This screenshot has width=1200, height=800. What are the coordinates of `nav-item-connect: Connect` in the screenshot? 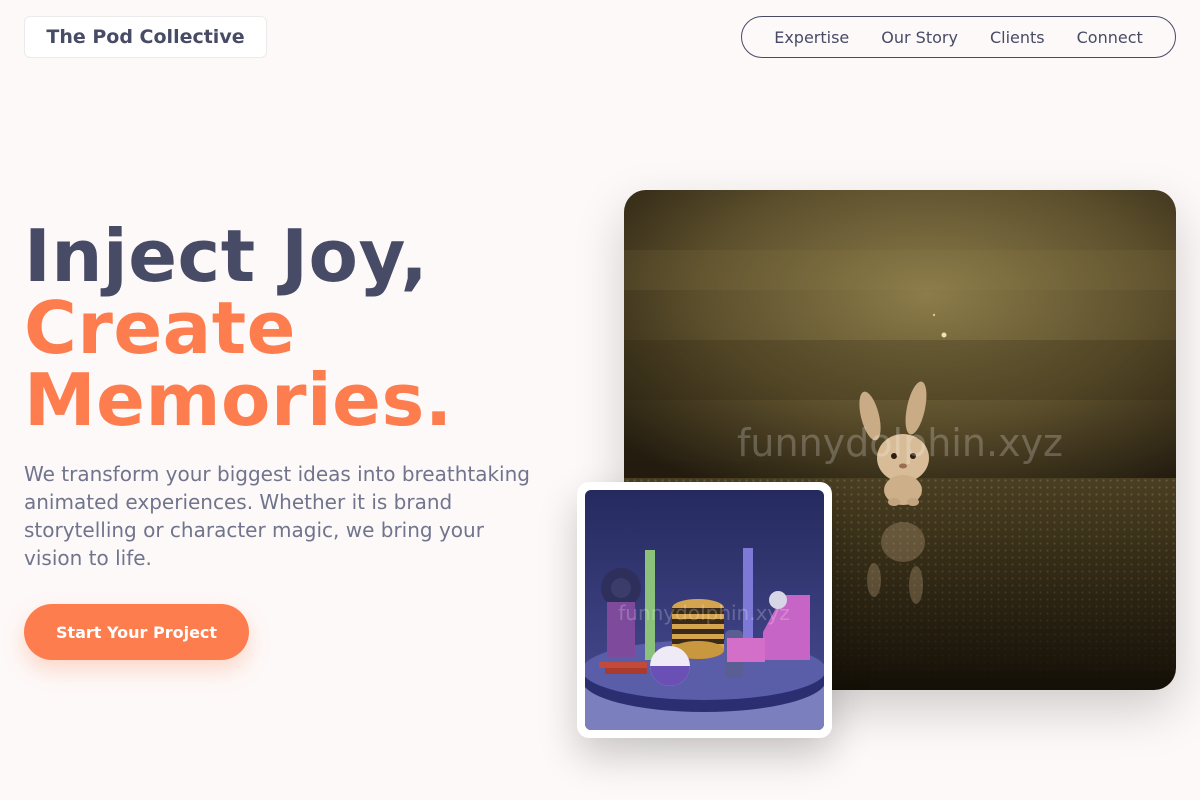 It's located at (1110, 37).